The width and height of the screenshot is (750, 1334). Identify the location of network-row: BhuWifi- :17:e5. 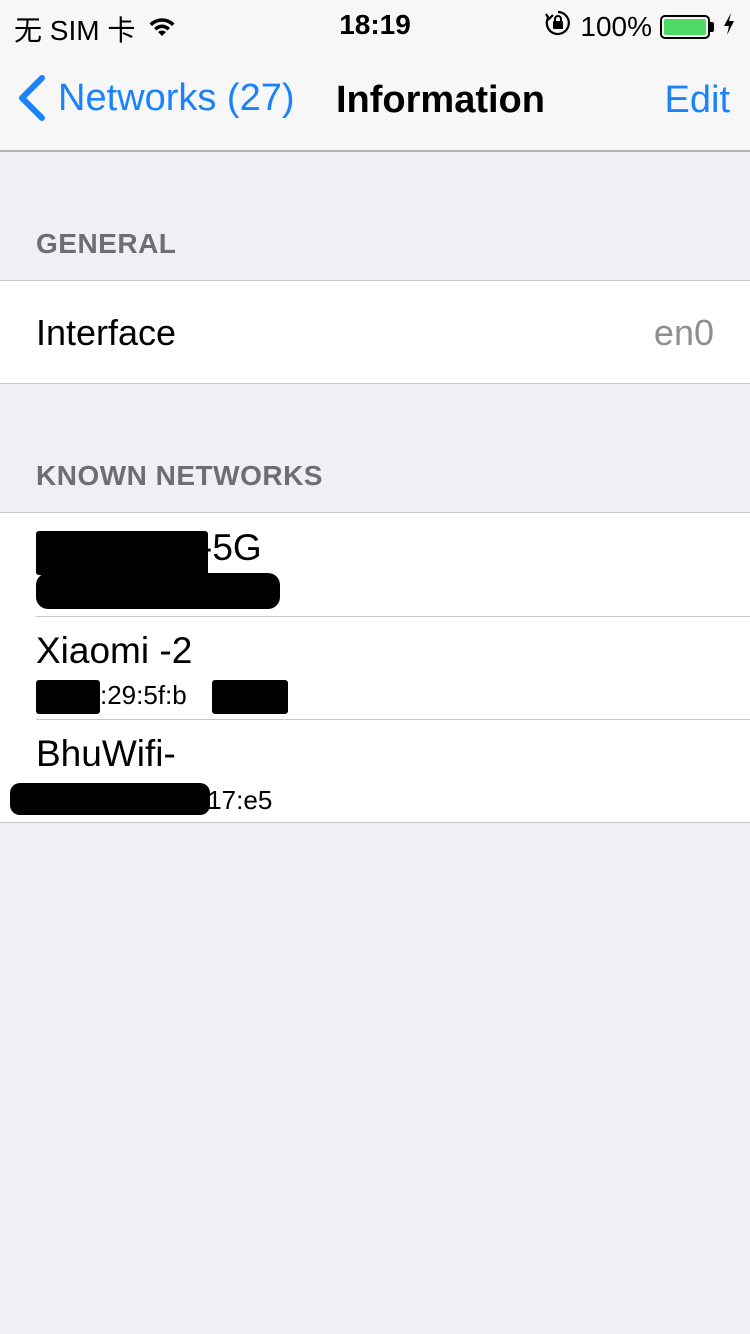
(375, 770).